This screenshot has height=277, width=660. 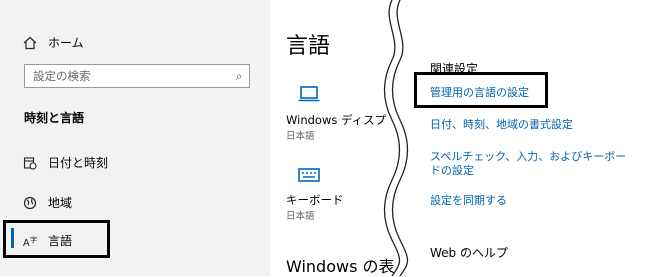 What do you see at coordinates (336, 120) in the screenshot?
I see `tile-display-language: Windows ディスプ` at bounding box center [336, 120].